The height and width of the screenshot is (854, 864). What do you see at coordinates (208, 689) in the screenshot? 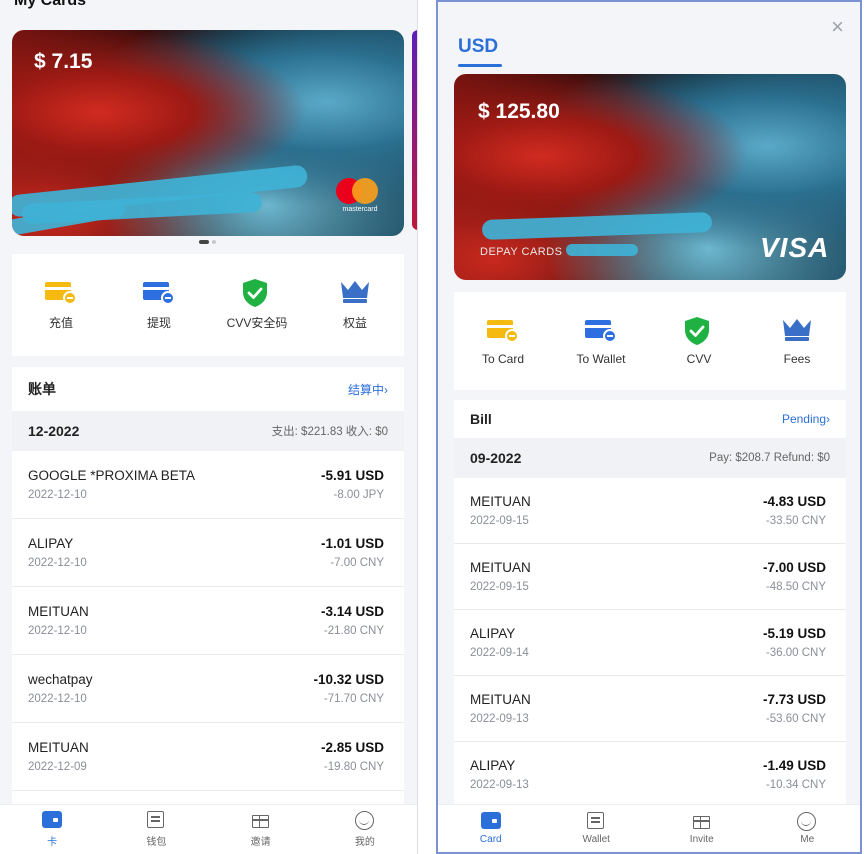
I see `transaction-row: wechatpay 2022-12-10 -10.32 USD -71.70 CNY` at bounding box center [208, 689].